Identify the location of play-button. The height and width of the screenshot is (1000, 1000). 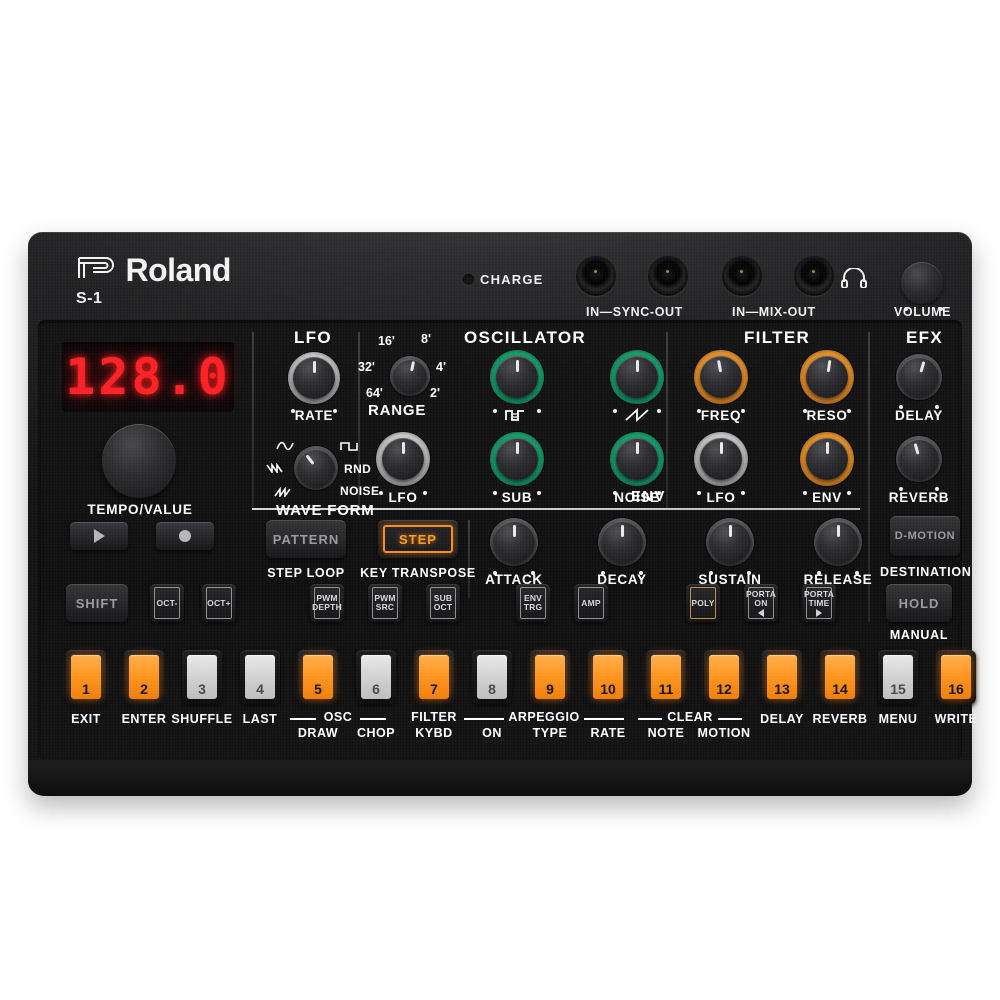
(99, 536).